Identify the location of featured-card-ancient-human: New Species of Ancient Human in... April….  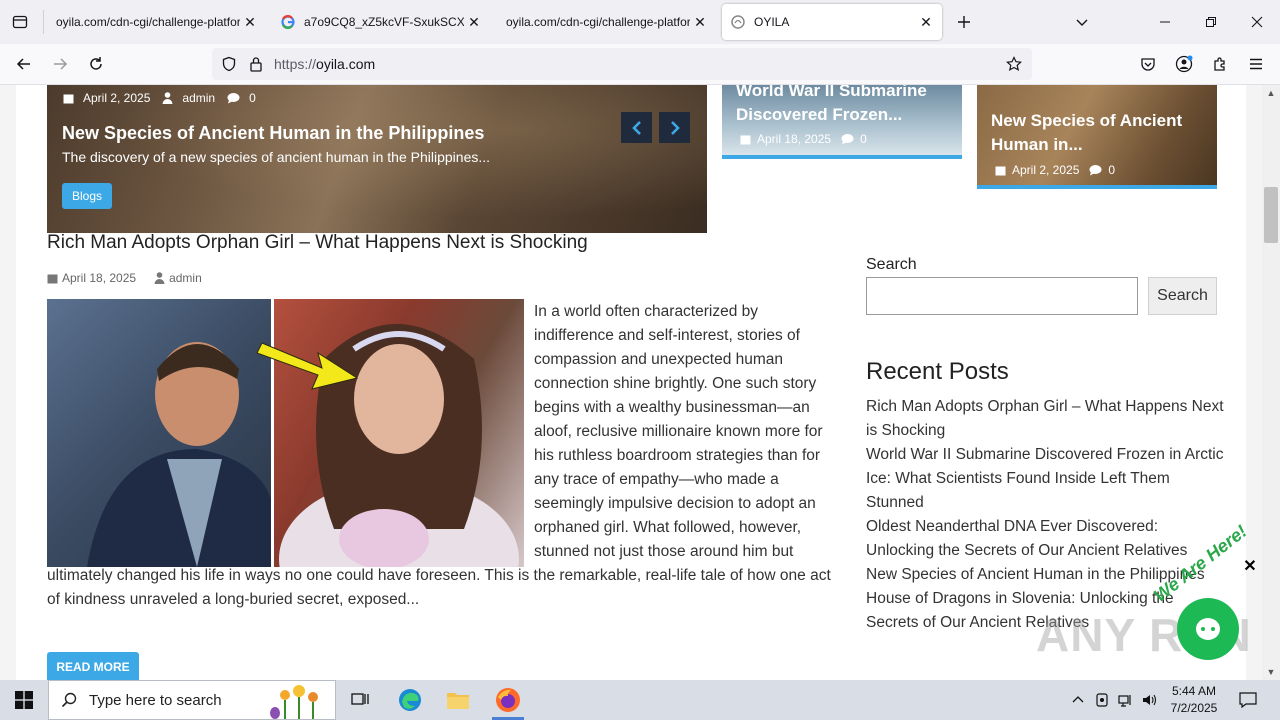
(1097, 137).